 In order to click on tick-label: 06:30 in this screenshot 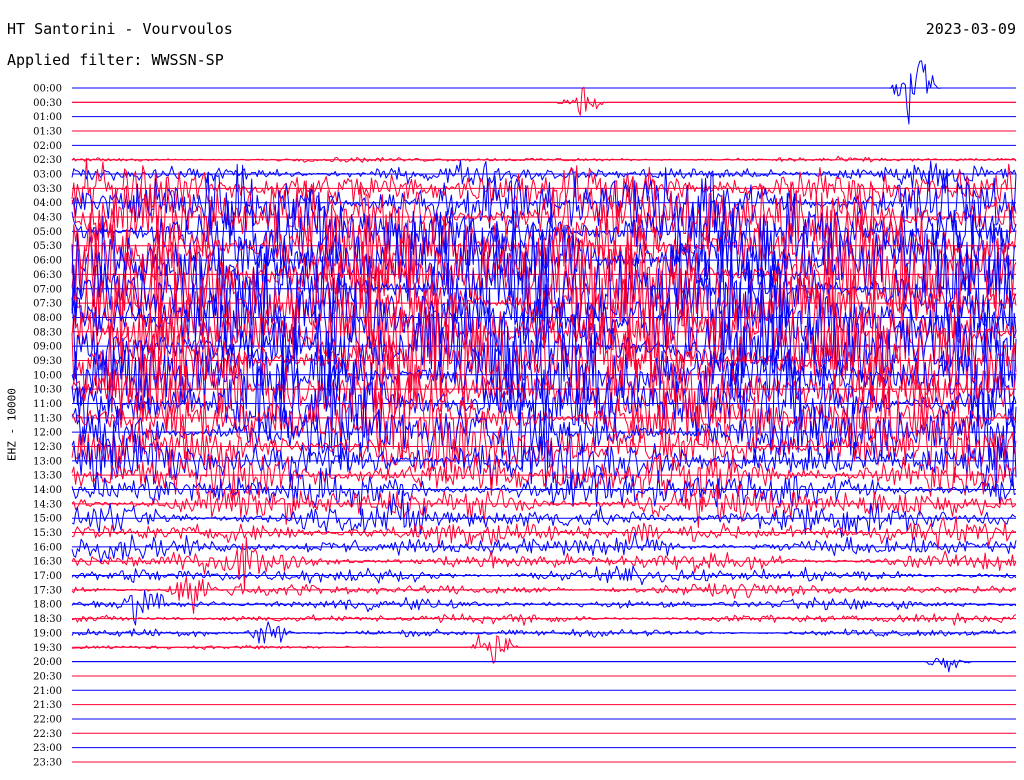, I will do `click(47, 275)`.